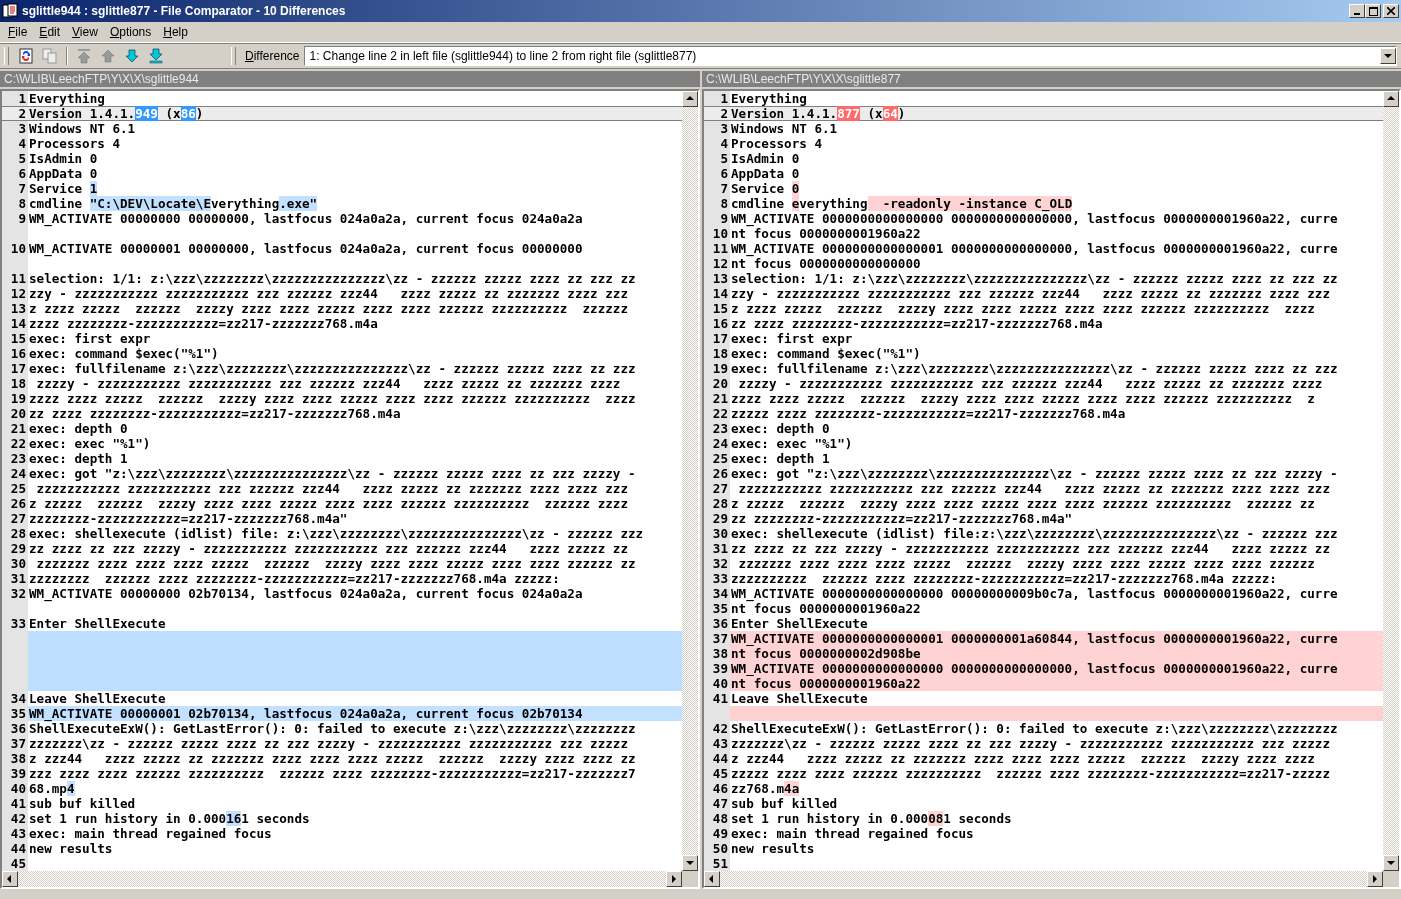 This screenshot has height=899, width=1401. Describe the element at coordinates (772, 848) in the screenshot. I see `code-line: new results` at that location.